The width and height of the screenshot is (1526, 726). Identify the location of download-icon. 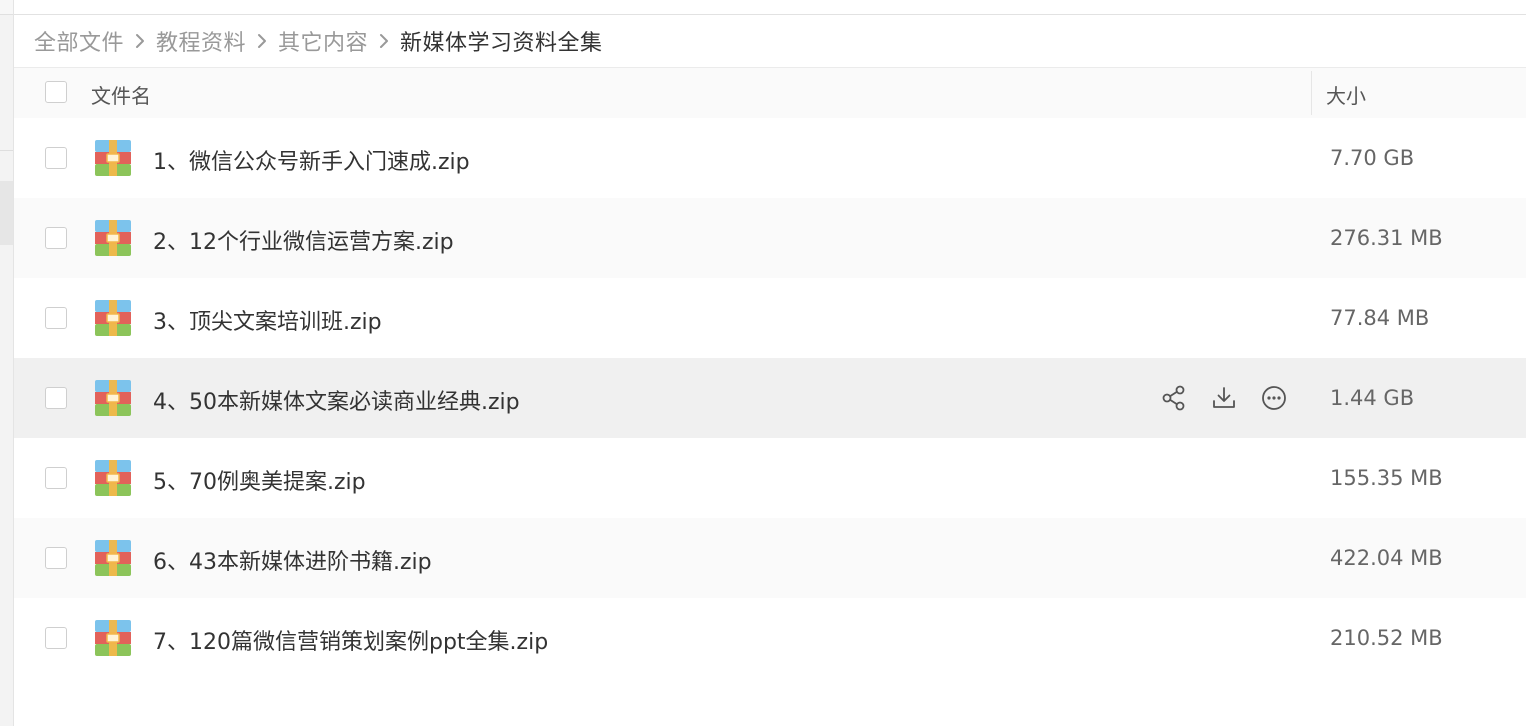
(1224, 398).